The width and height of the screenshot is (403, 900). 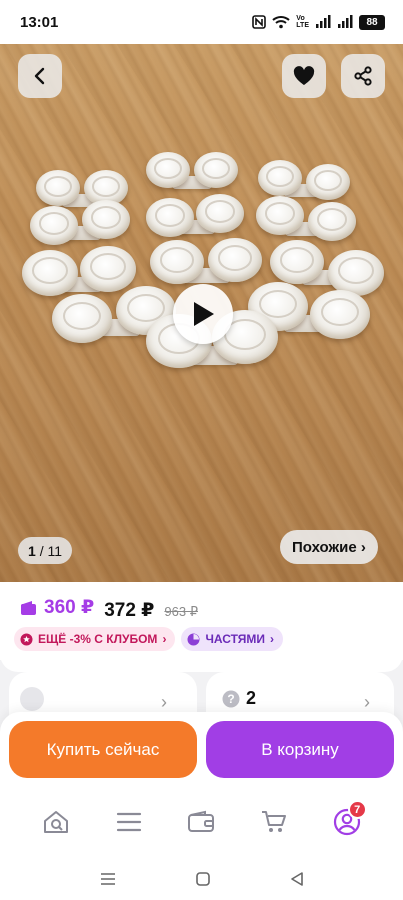 I want to click on installments-badge: ЧАСТЯМИ ›, so click(x=232, y=639).